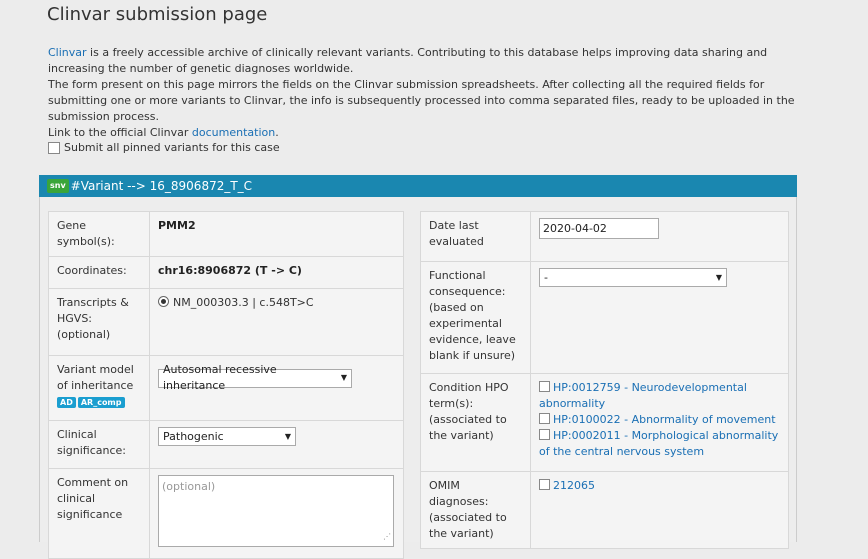 The image size is (868, 559). What do you see at coordinates (599, 228) in the screenshot?
I see `date-evaluated-input: 2020-04-02` at bounding box center [599, 228].